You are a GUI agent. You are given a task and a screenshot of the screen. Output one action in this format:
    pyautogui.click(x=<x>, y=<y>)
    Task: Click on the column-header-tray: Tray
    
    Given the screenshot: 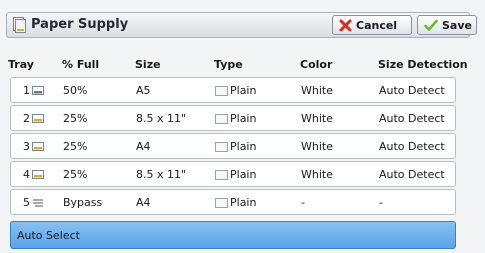 What is the action you would take?
    pyautogui.click(x=21, y=64)
    